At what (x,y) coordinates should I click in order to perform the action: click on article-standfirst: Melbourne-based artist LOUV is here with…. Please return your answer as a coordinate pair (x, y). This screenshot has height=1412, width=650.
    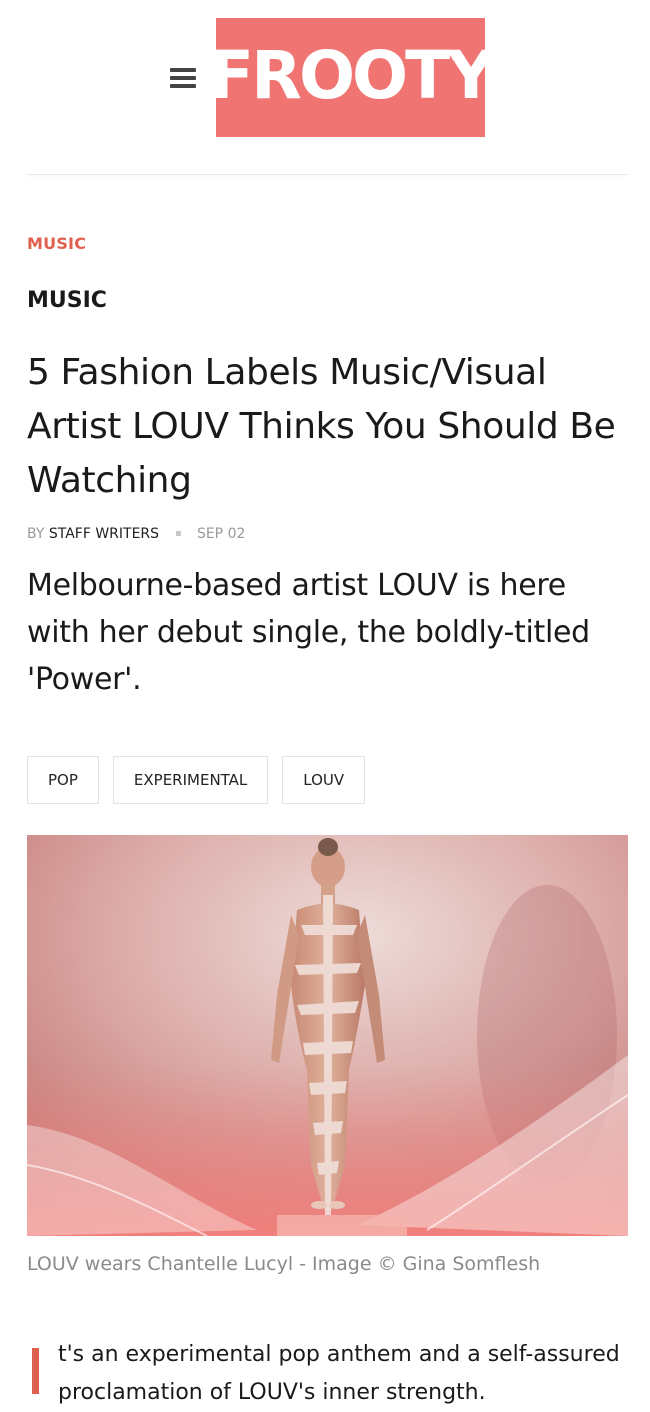
    Looking at the image, I should click on (308, 632).